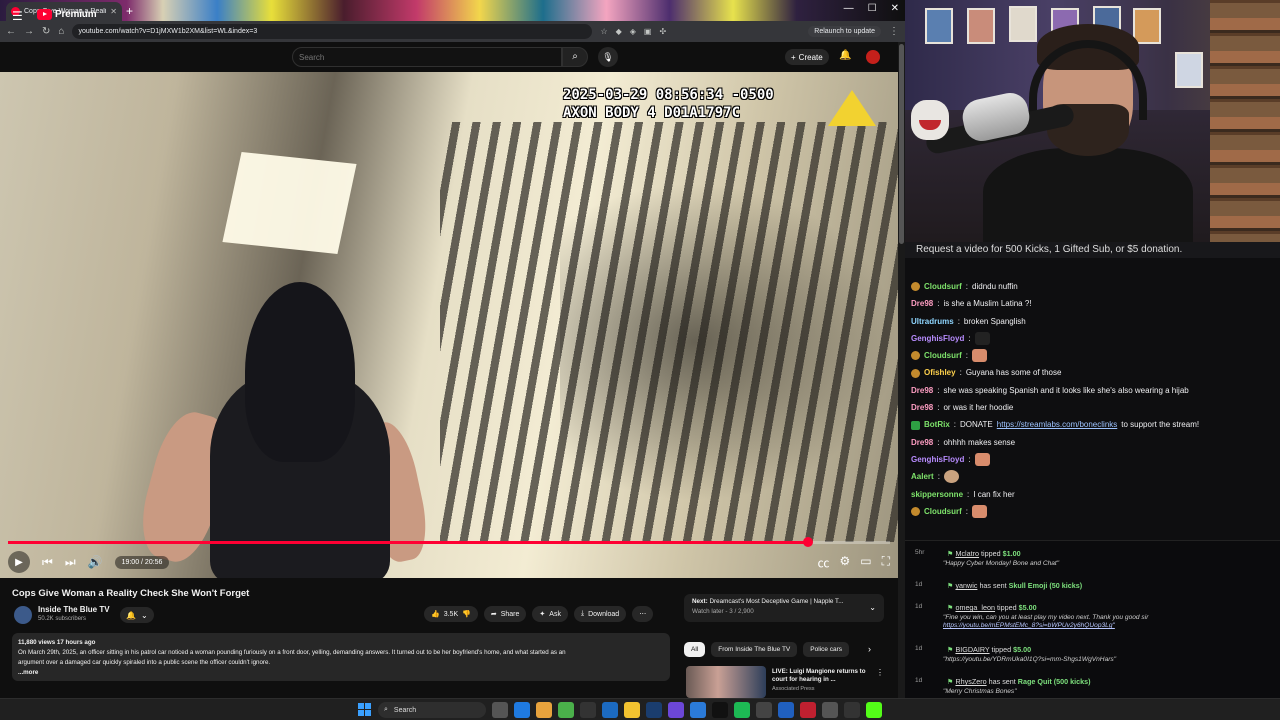  Describe the element at coordinates (895, 8) in the screenshot. I see `close-window-icon: ✕` at that location.